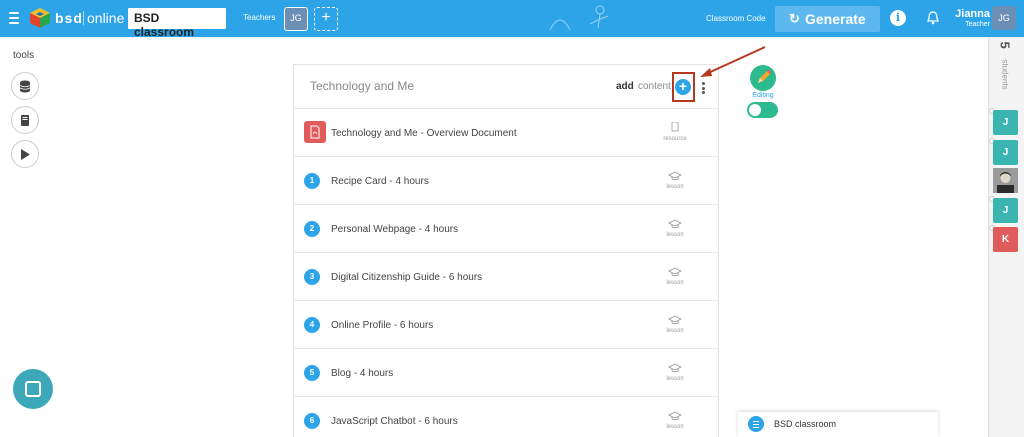 This screenshot has width=1024, height=437. What do you see at coordinates (312, 325) in the screenshot?
I see `item-number: 4` at bounding box center [312, 325].